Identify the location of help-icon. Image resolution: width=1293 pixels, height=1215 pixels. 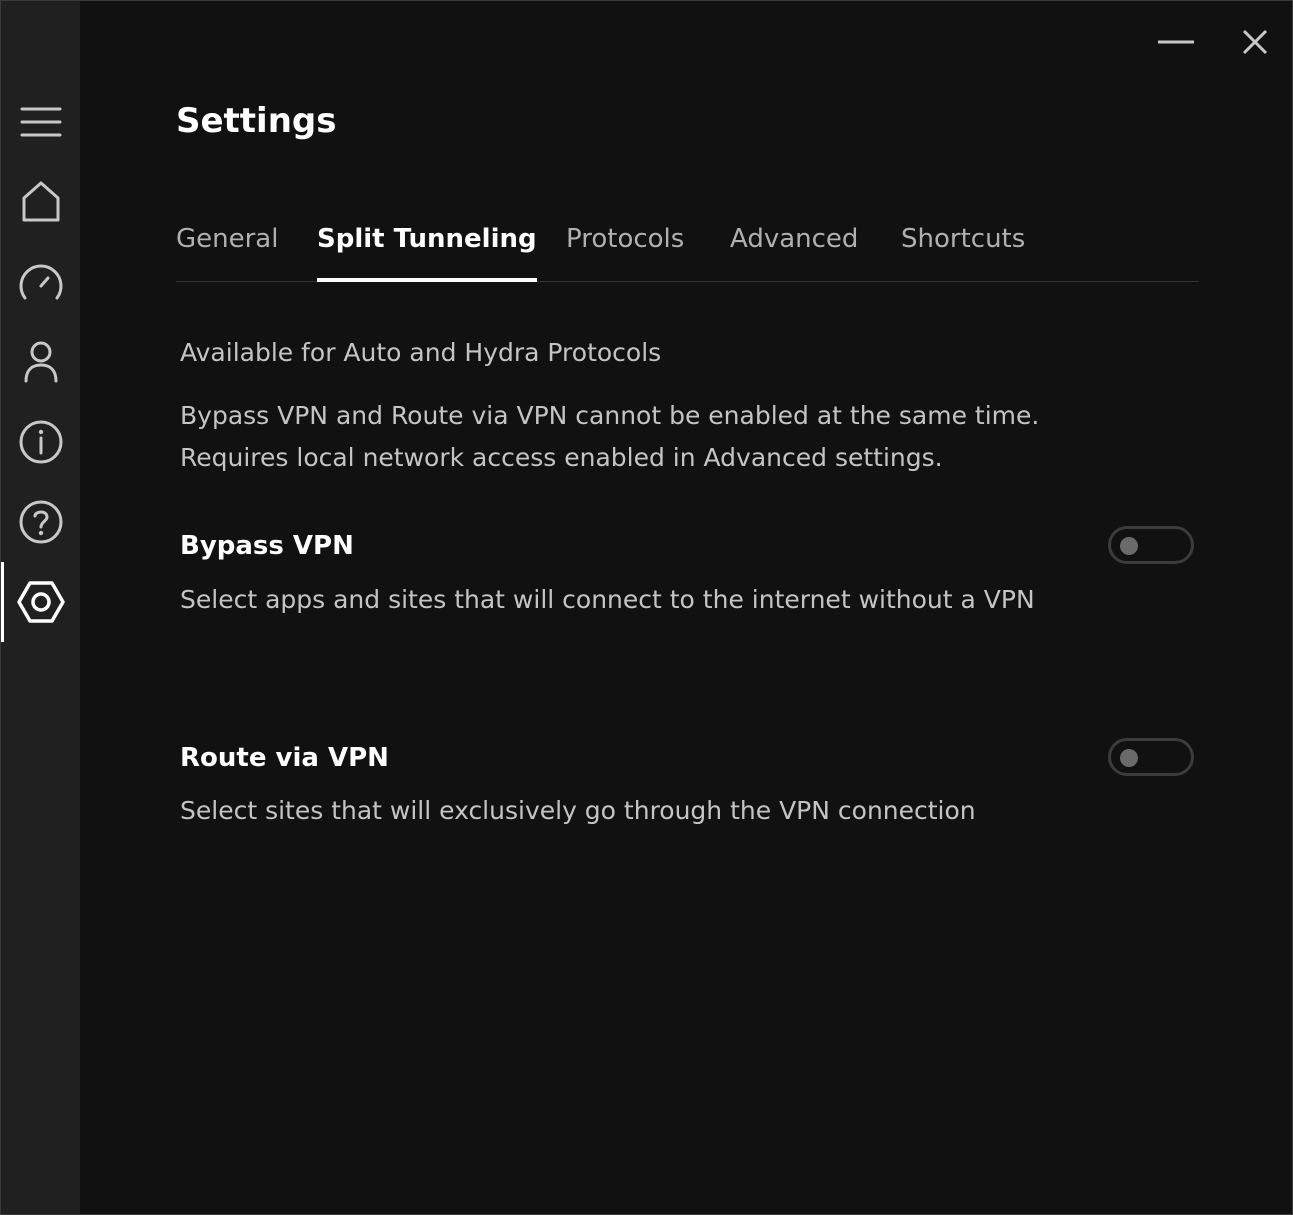
(40, 522).